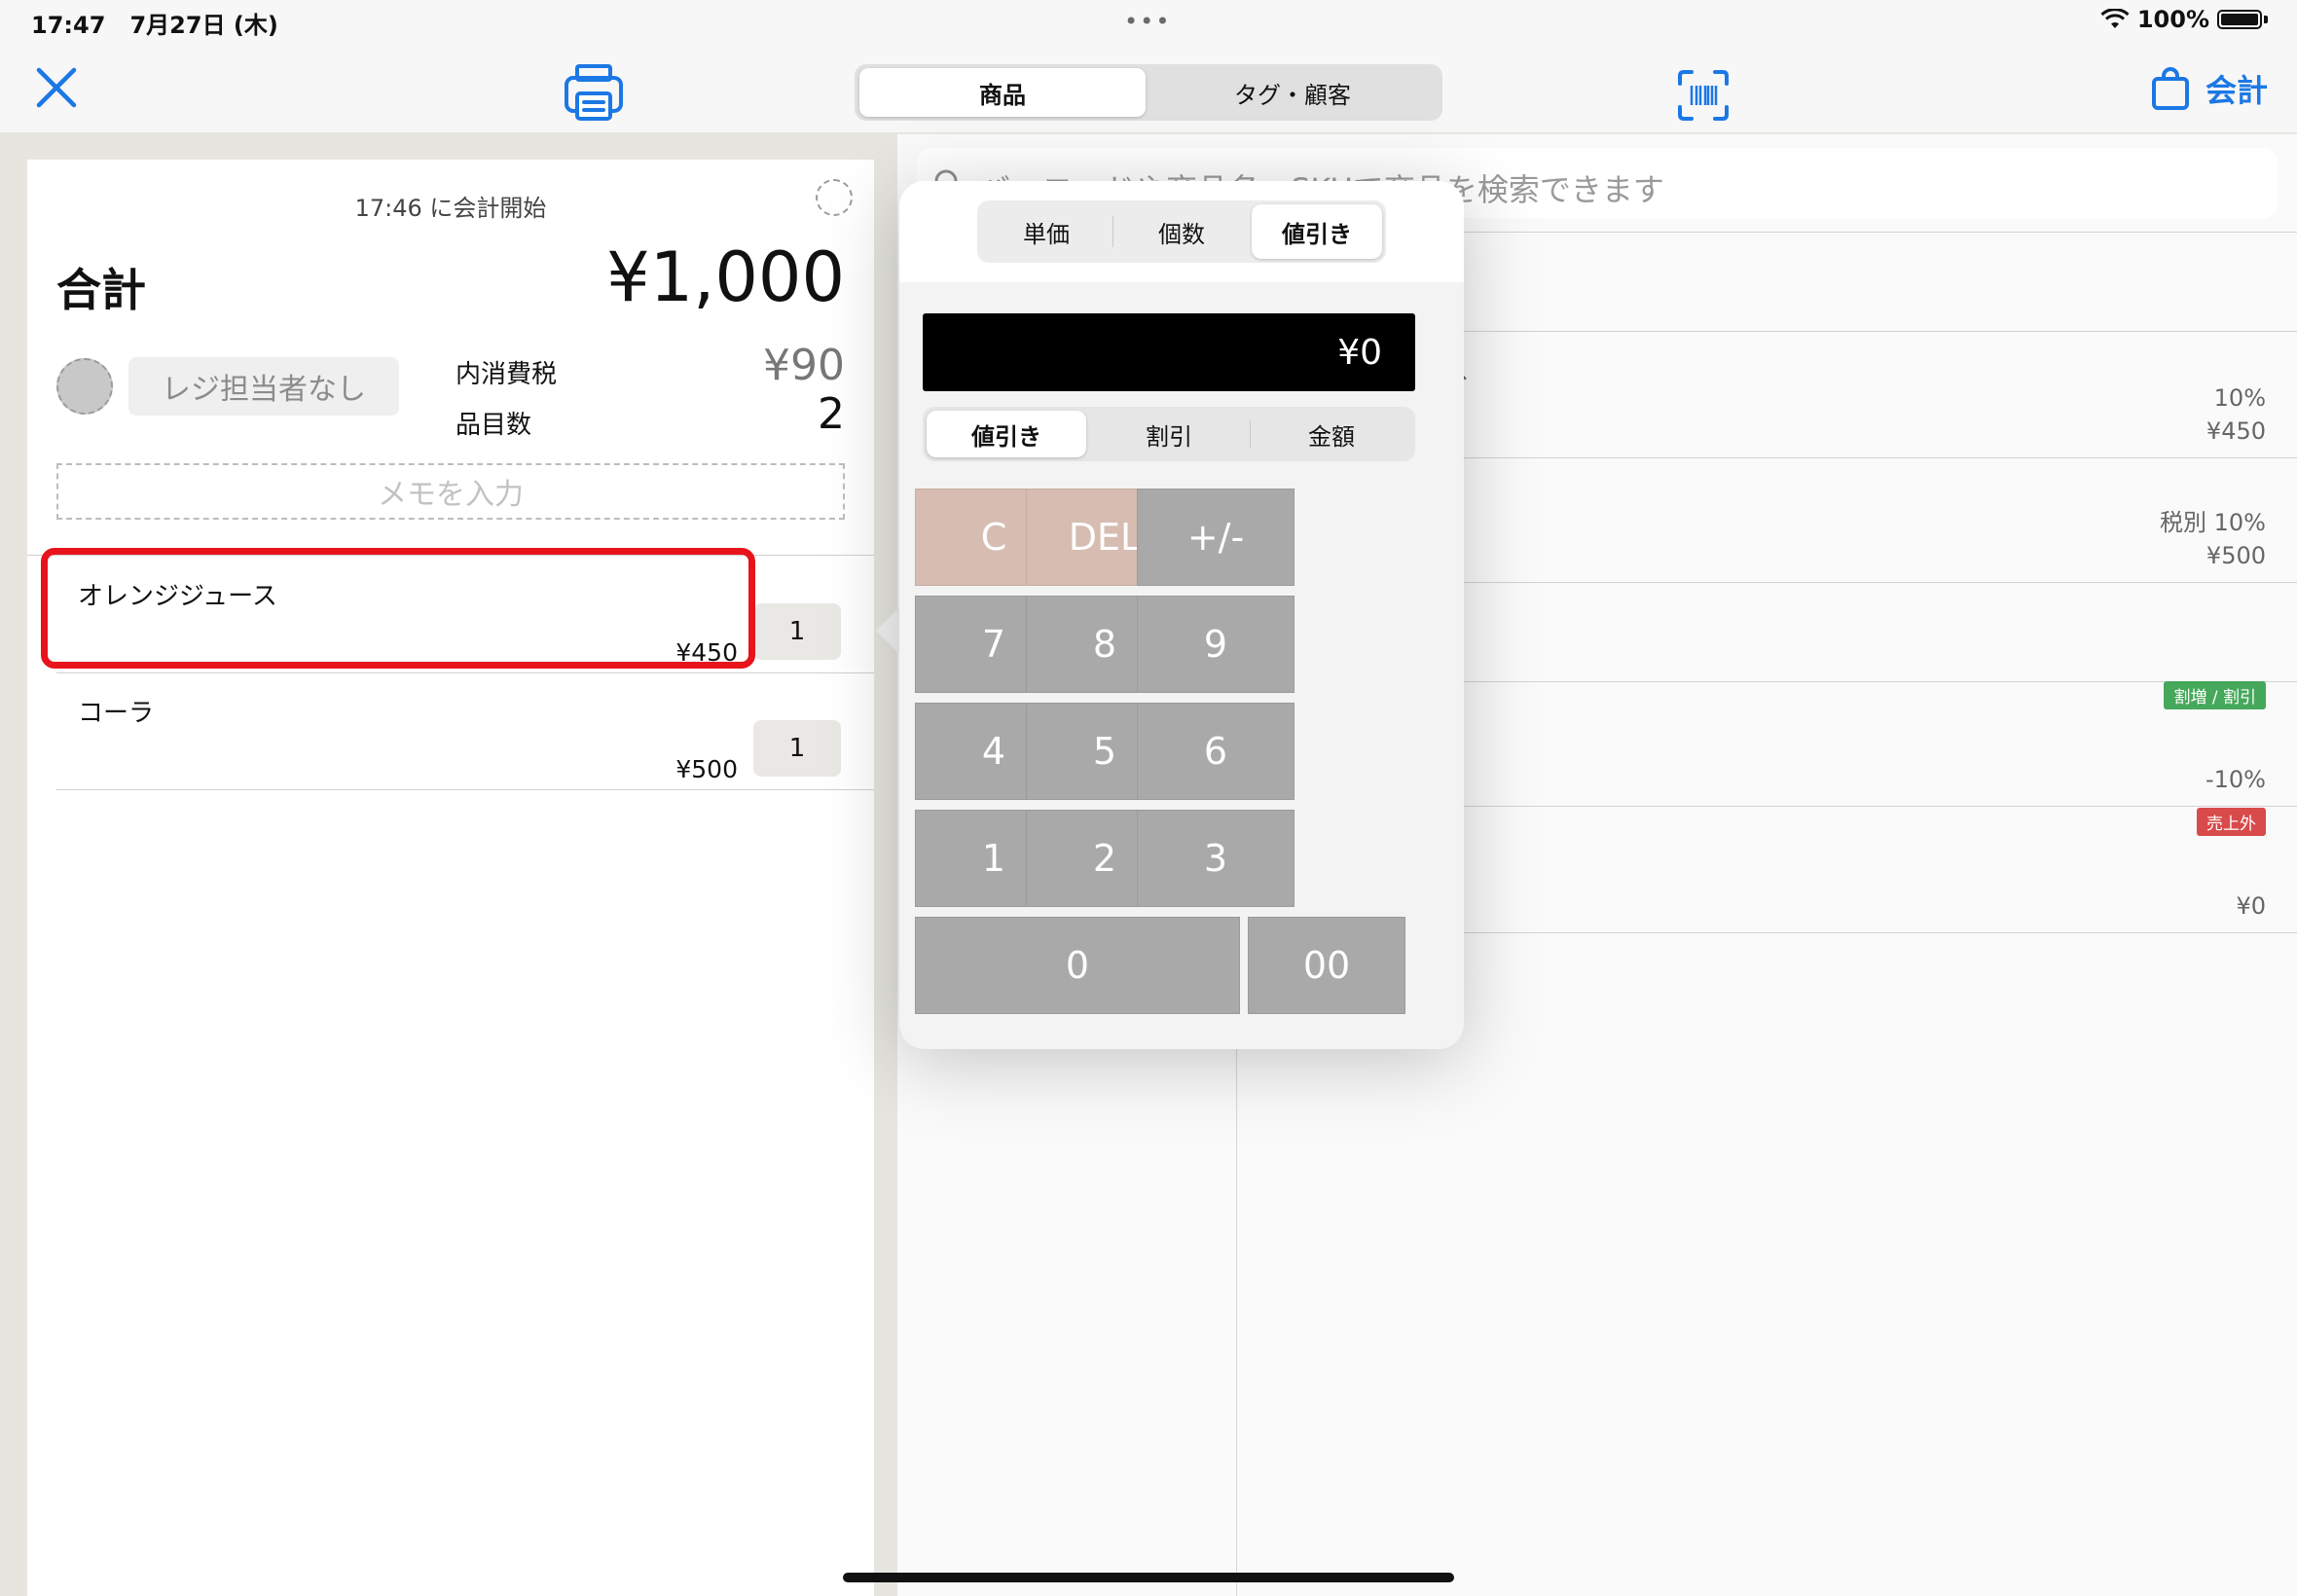 This screenshot has width=2297, height=1596. What do you see at coordinates (834, 197) in the screenshot?
I see `loading-spinner-icon` at bounding box center [834, 197].